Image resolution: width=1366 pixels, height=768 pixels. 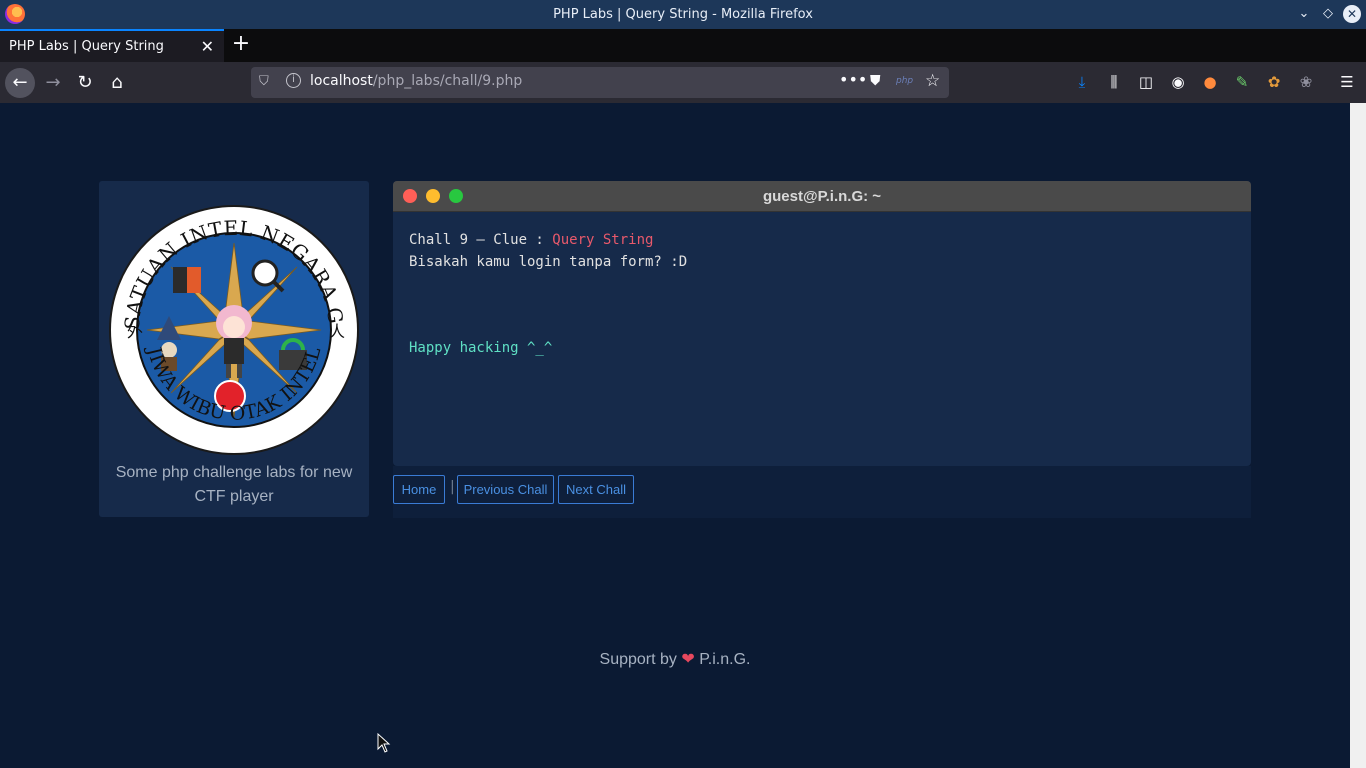 What do you see at coordinates (505, 489) in the screenshot?
I see `previous-chall-button: Previous Chall` at bounding box center [505, 489].